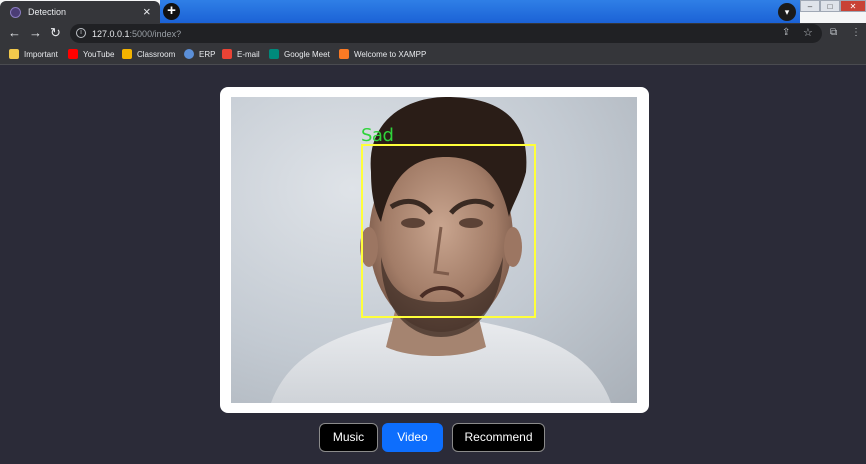 This screenshot has height=464, width=866. What do you see at coordinates (390, 54) in the screenshot?
I see `bookmark-label: Welcome to XAMPP` at bounding box center [390, 54].